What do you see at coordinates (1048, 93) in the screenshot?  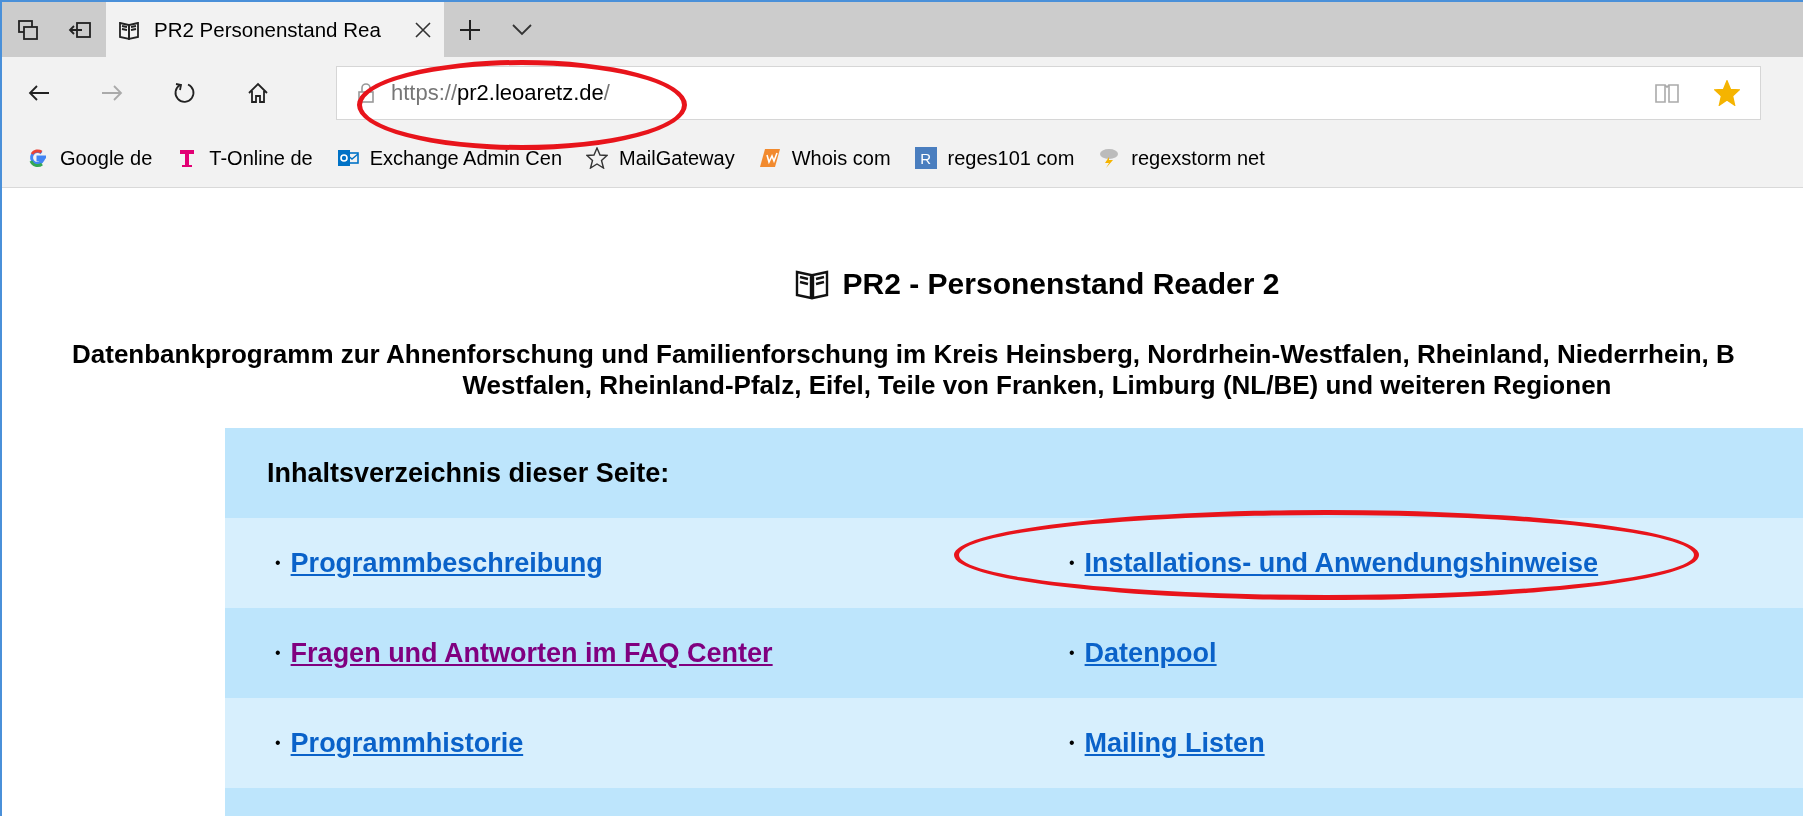 I see `address-field: https://pr2.leoaretz.de/` at bounding box center [1048, 93].